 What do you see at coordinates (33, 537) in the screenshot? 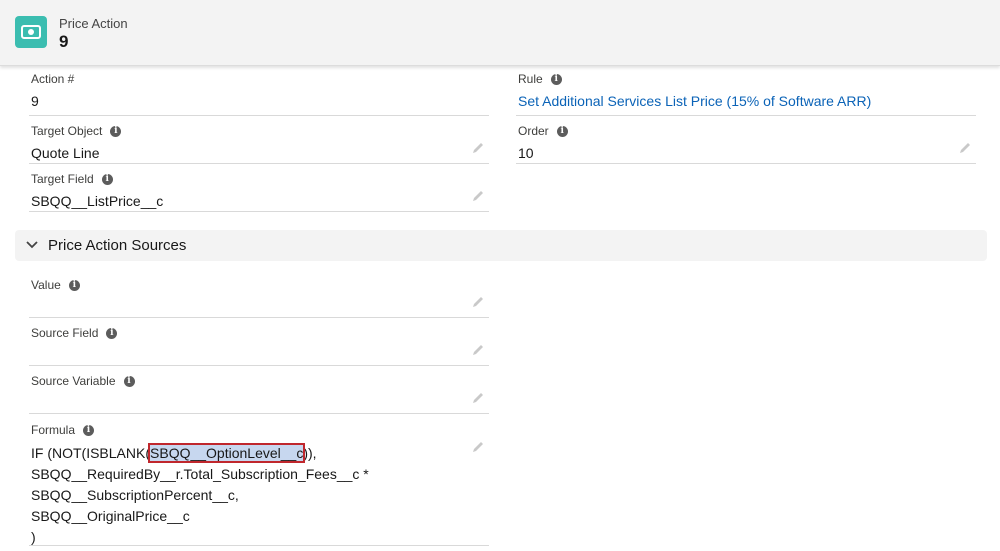
I see `formula-line5: )` at bounding box center [33, 537].